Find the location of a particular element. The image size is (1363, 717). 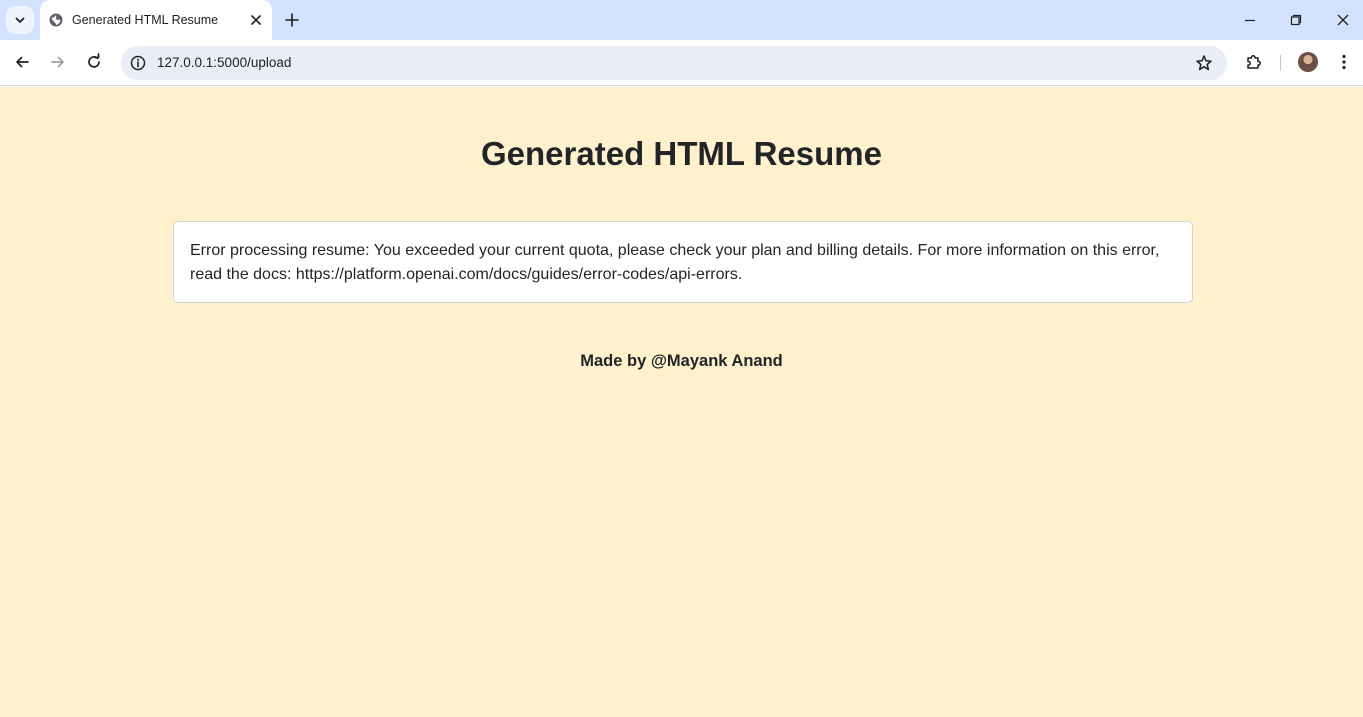

globe-icon is located at coordinates (56, 20).